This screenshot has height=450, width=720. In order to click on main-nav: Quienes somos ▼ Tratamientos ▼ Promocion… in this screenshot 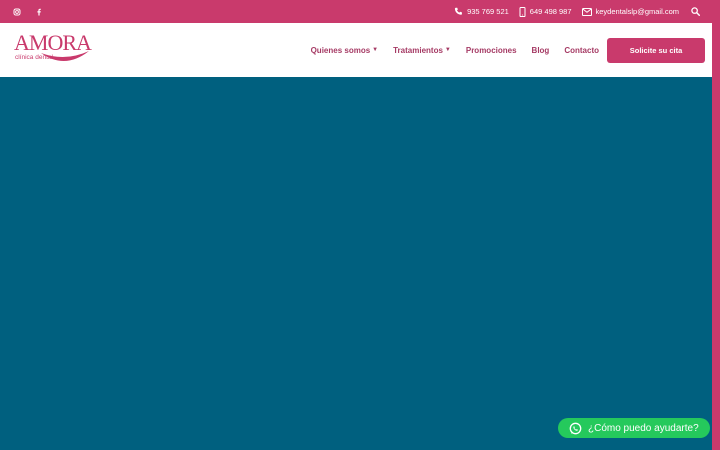, I will do `click(455, 50)`.